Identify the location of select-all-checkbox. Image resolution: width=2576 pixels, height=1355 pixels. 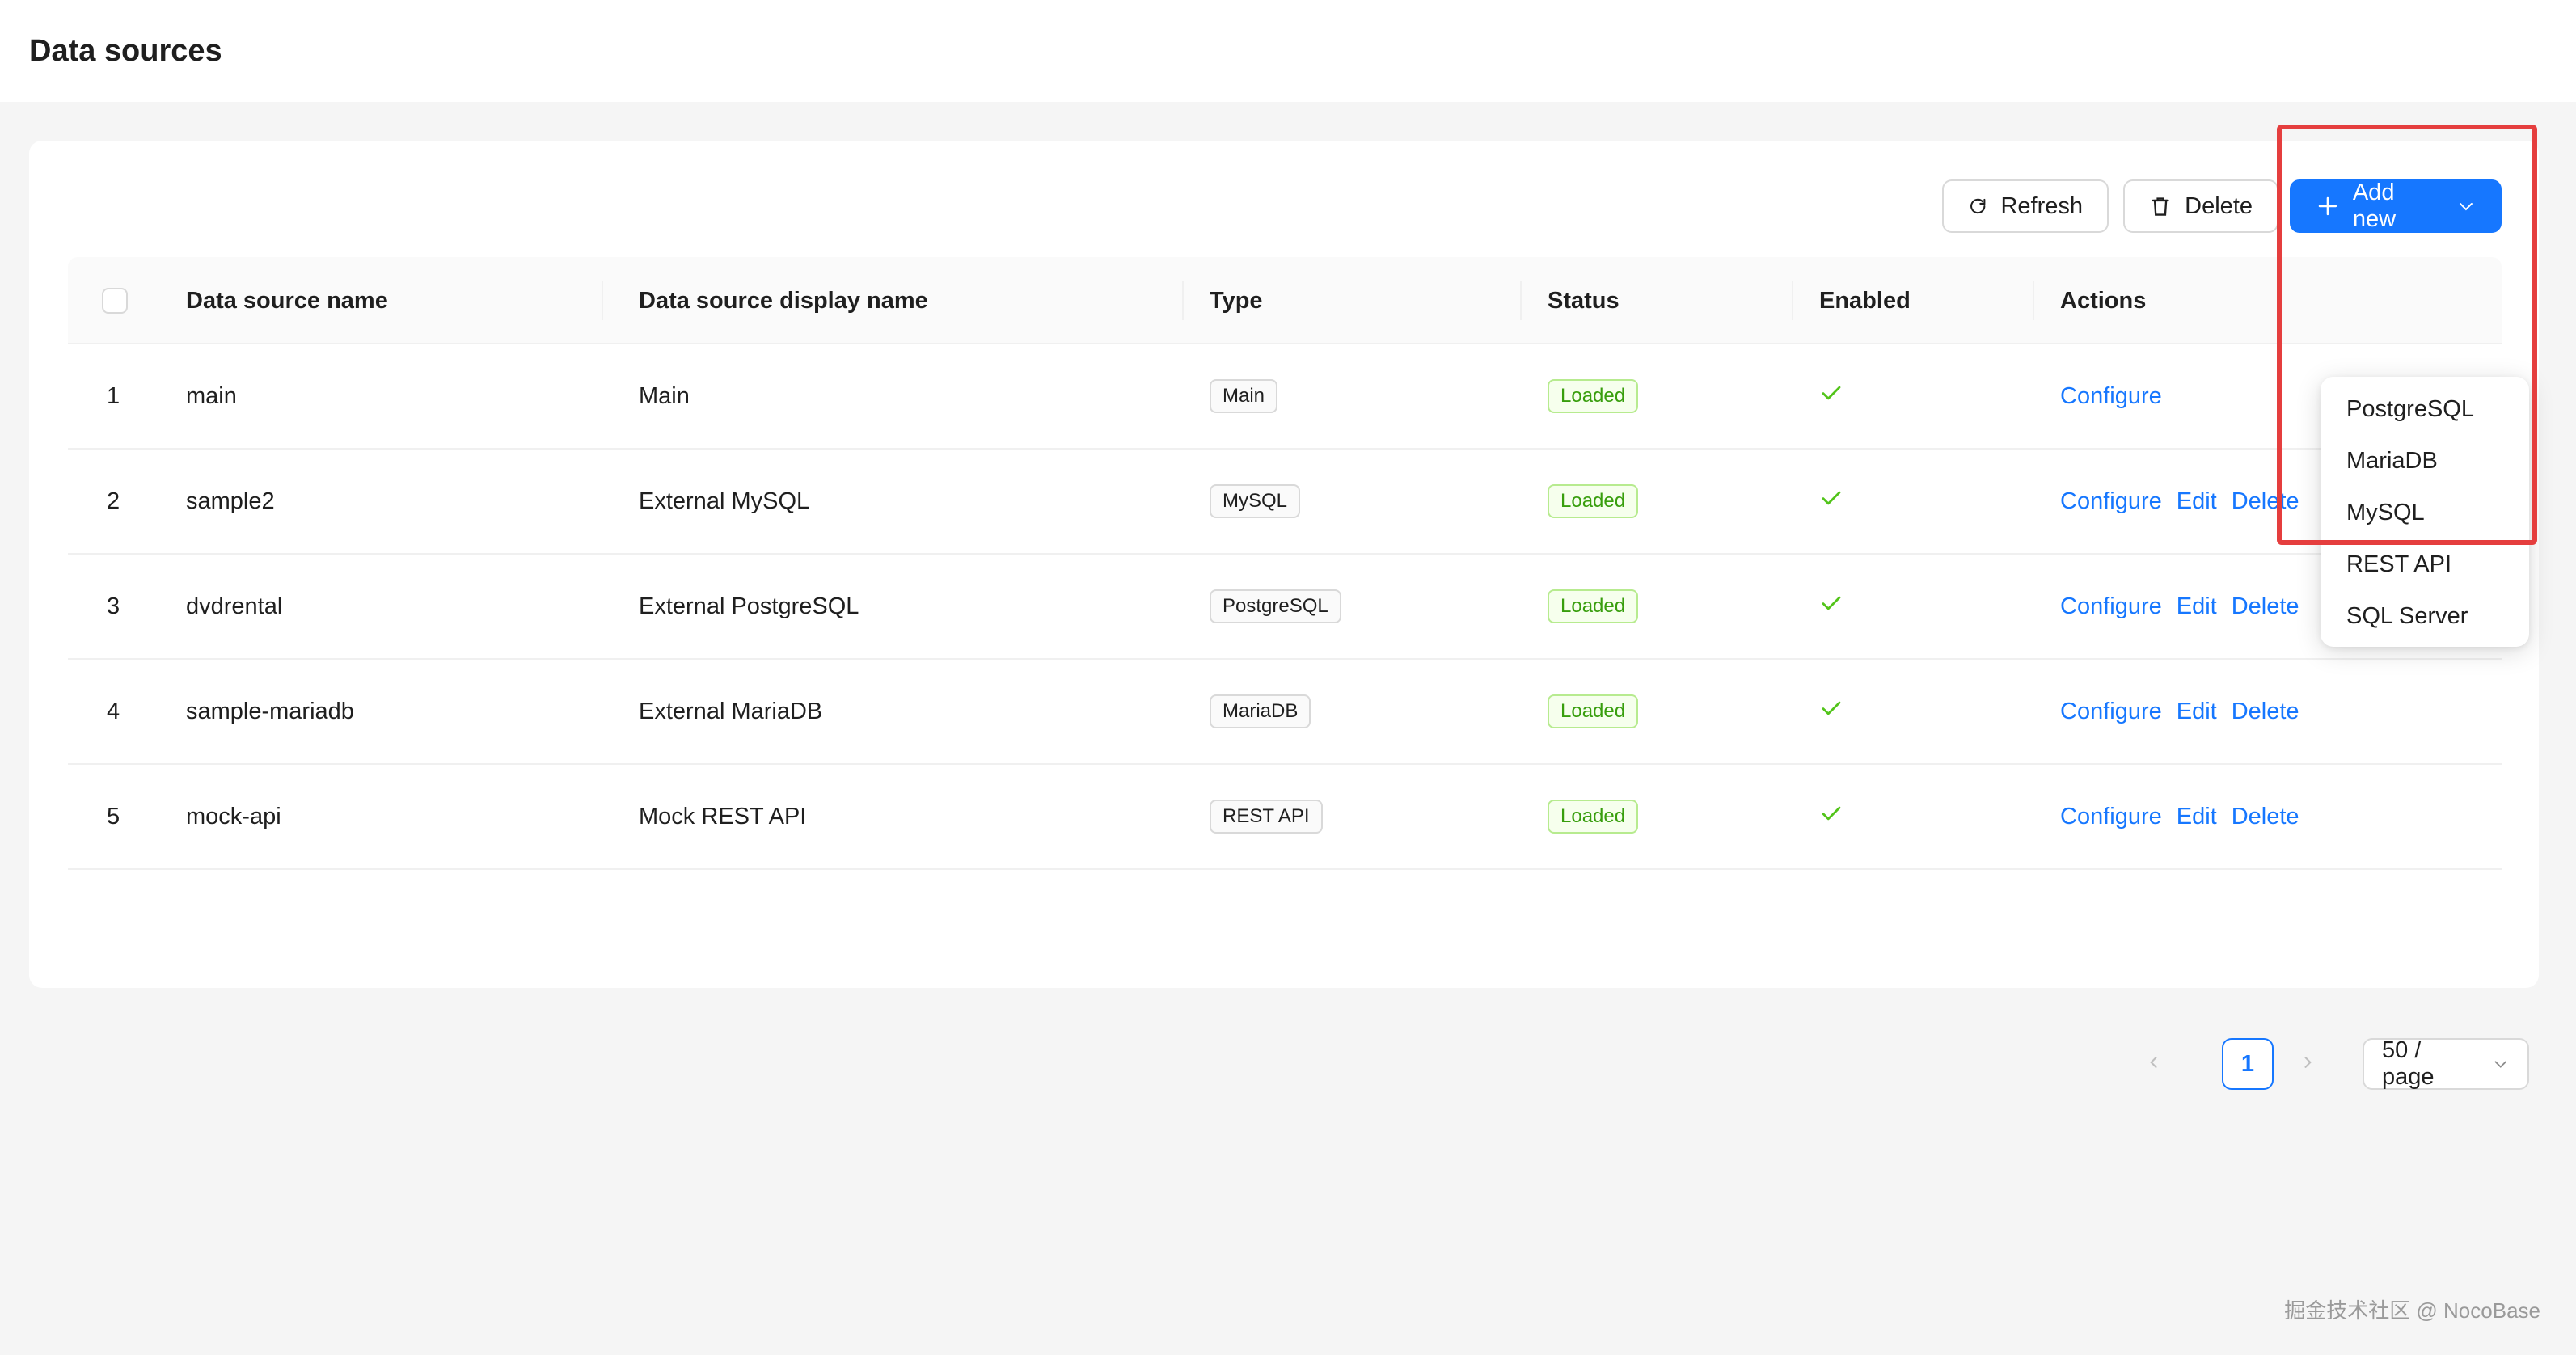
(115, 301).